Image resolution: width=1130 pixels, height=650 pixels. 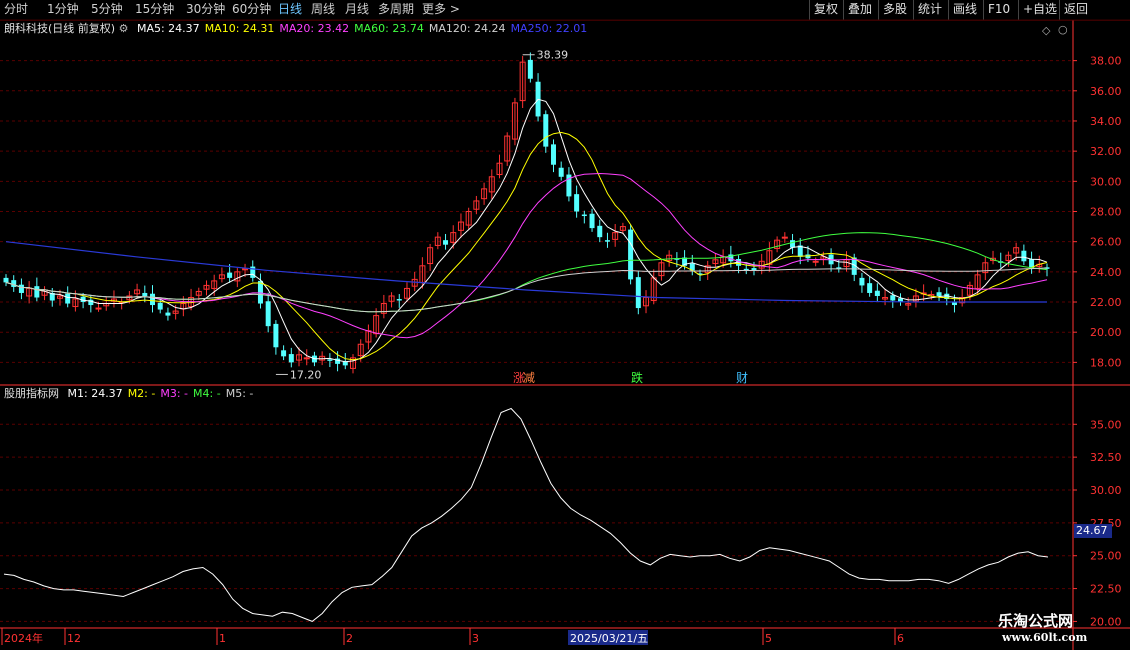 What do you see at coordinates (1063, 29) in the screenshot?
I see `circle-icon: ○` at bounding box center [1063, 29].